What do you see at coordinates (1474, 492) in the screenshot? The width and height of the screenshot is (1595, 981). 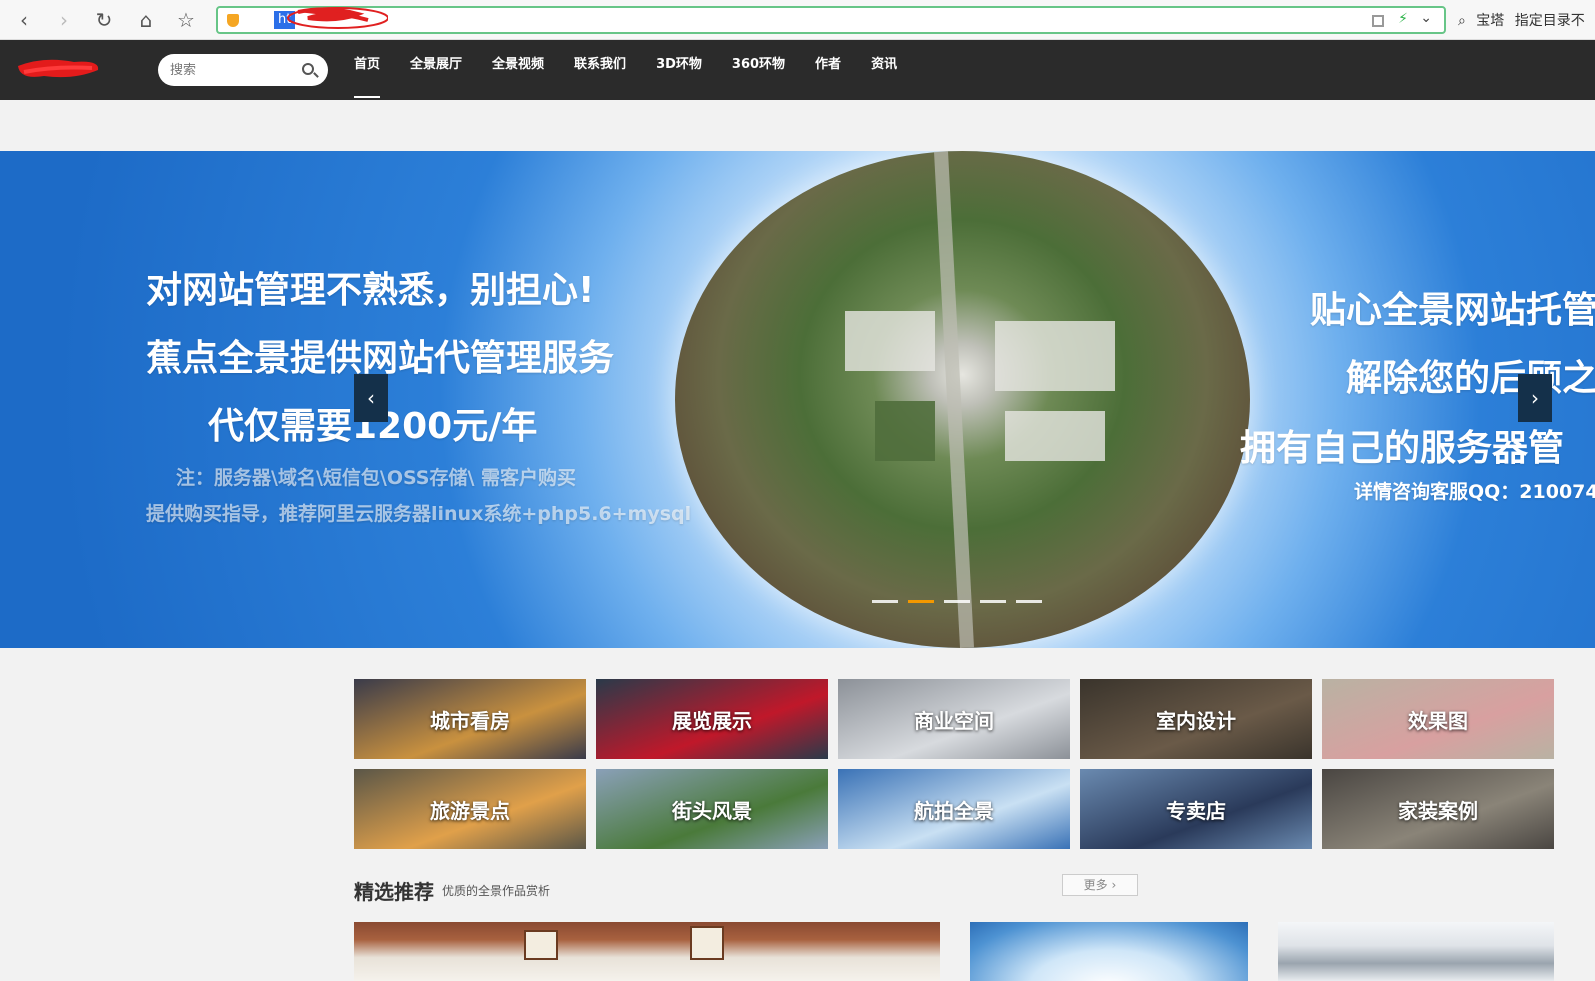 I see `banner-right-line-4: 详情咨询客服QQ：210074` at bounding box center [1474, 492].